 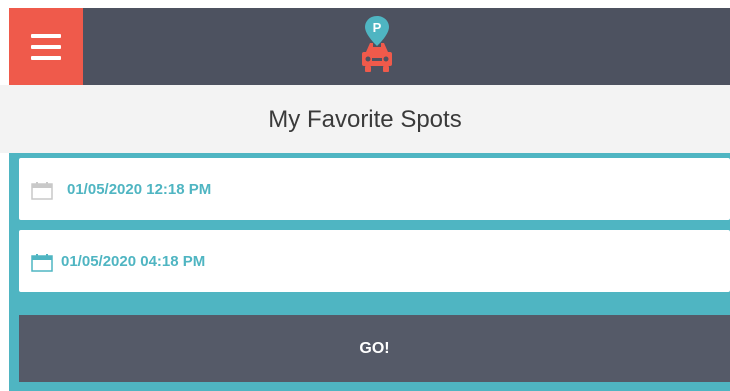 What do you see at coordinates (377, 27) in the screenshot?
I see `logo-pin-letter: P` at bounding box center [377, 27].